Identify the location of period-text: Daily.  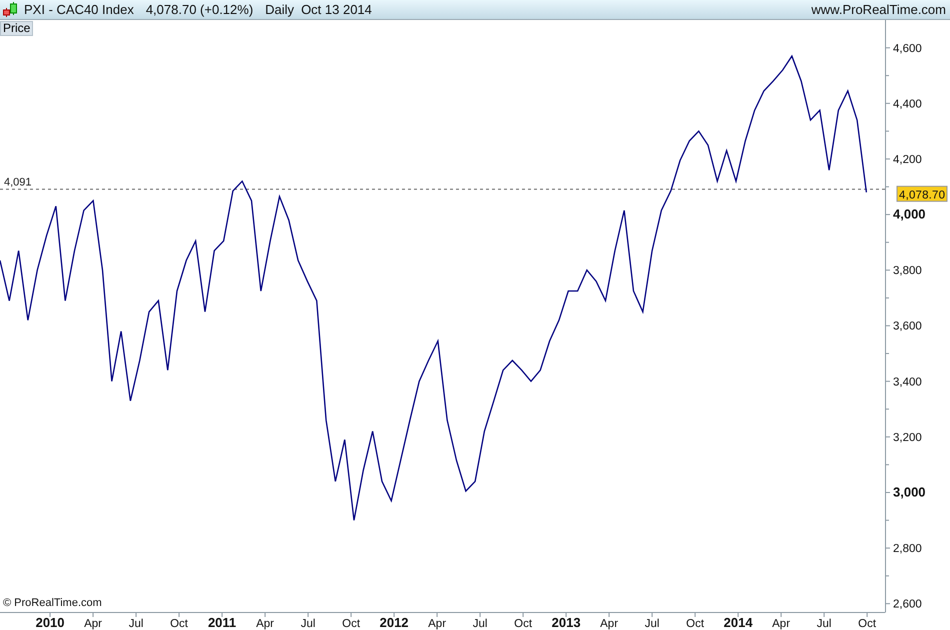
(279, 9).